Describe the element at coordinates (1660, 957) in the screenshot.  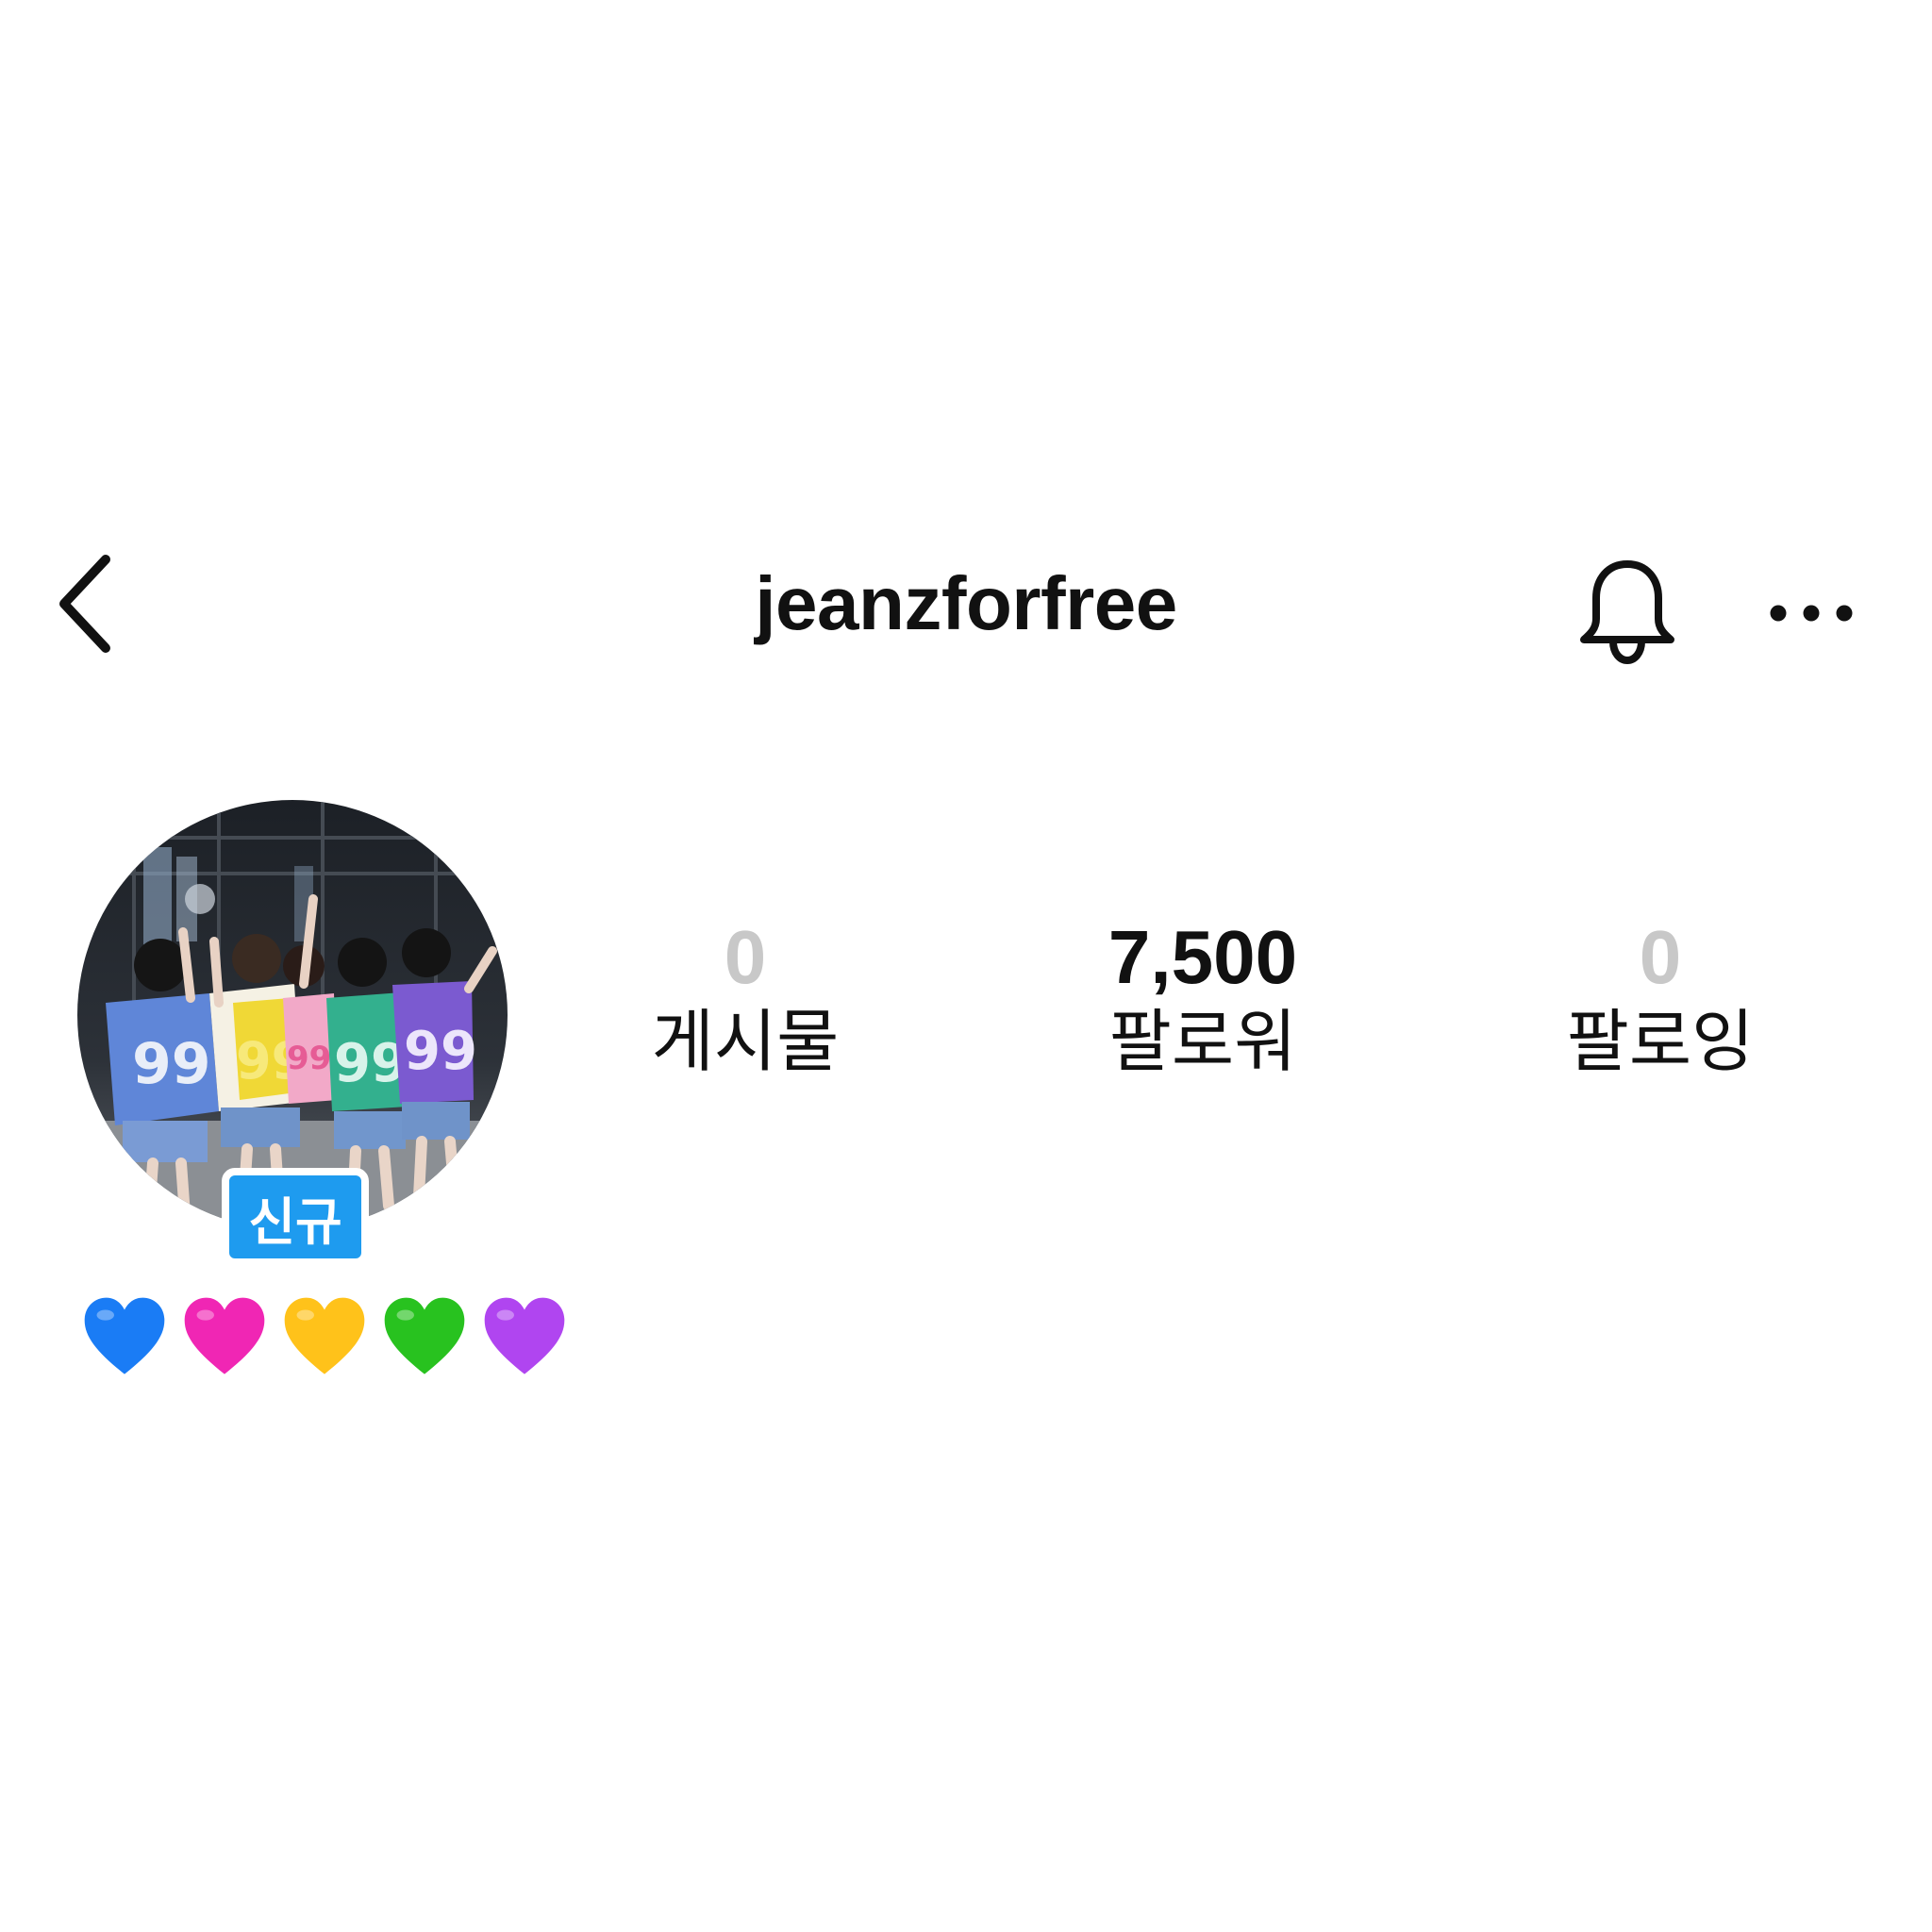
I see `following-count: 0` at that location.